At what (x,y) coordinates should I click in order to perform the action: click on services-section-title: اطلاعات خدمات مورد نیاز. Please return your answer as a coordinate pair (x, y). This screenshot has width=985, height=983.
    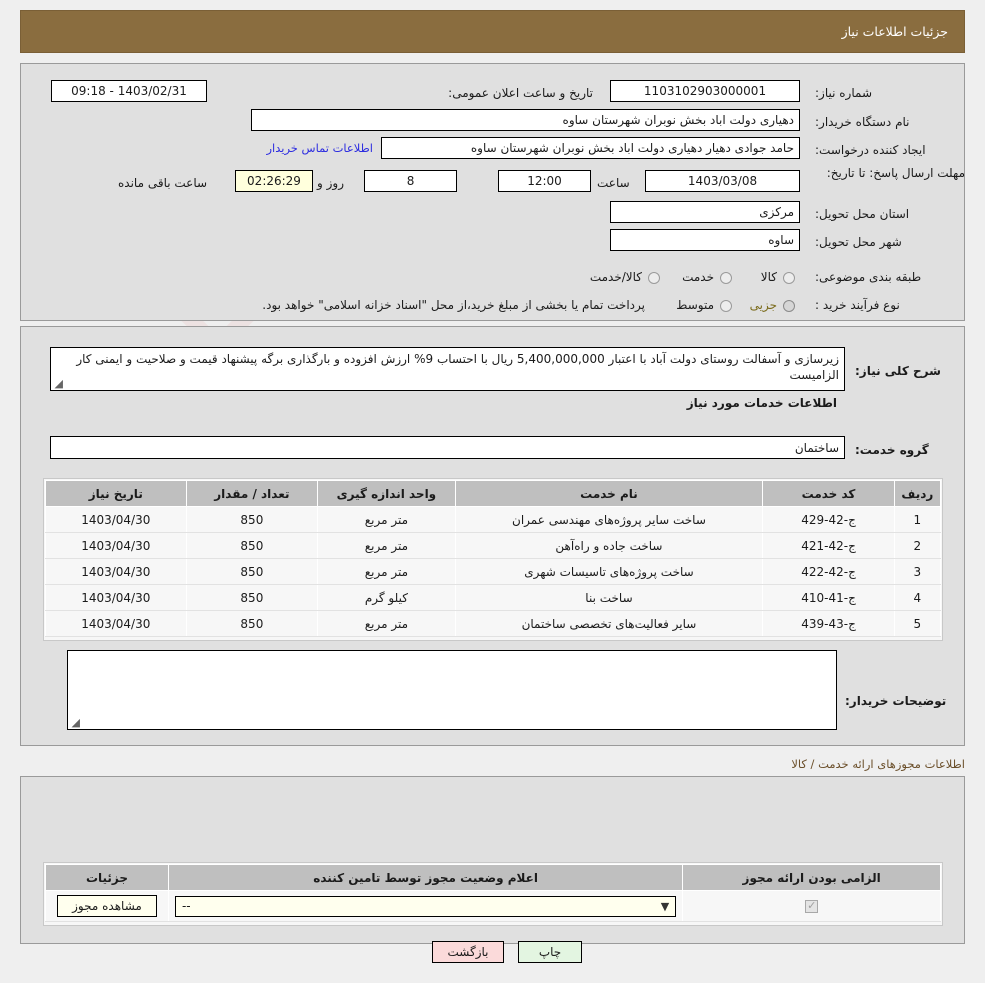
    Looking at the image, I should click on (761, 403).